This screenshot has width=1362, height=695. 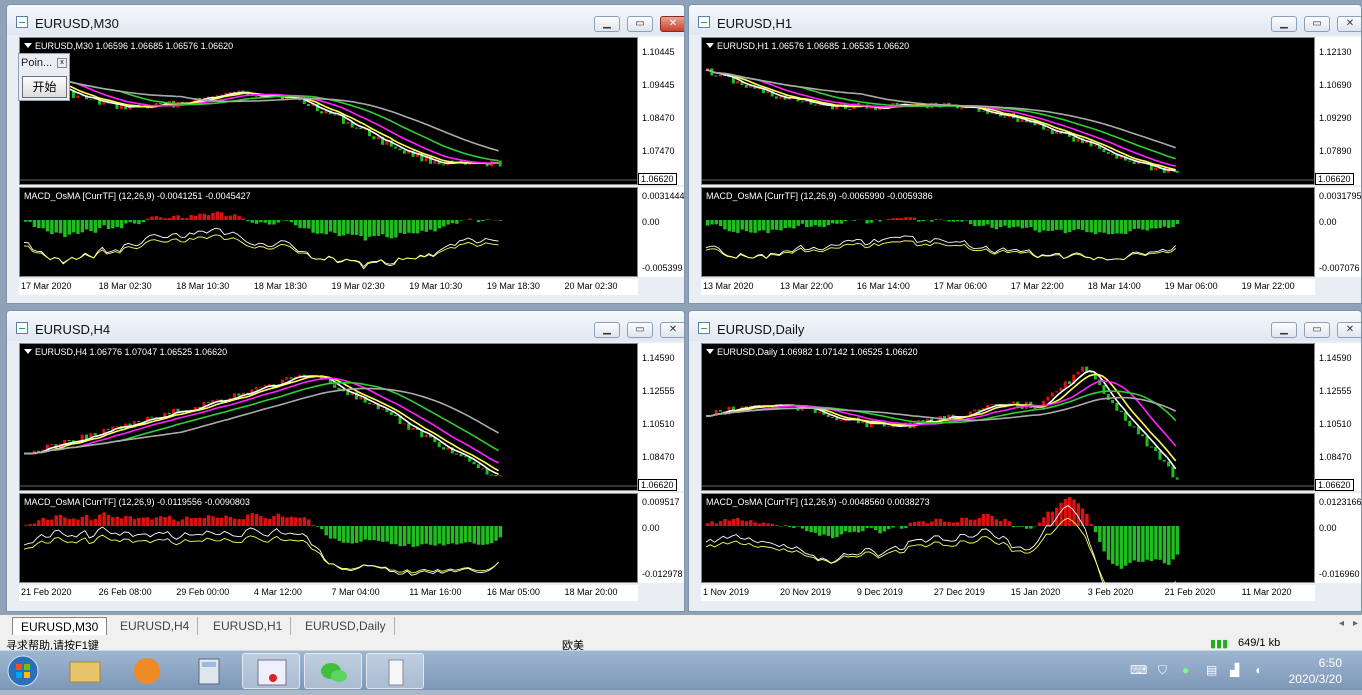 What do you see at coordinates (1162, 670) in the screenshot?
I see `shield-icon: ⛉` at bounding box center [1162, 670].